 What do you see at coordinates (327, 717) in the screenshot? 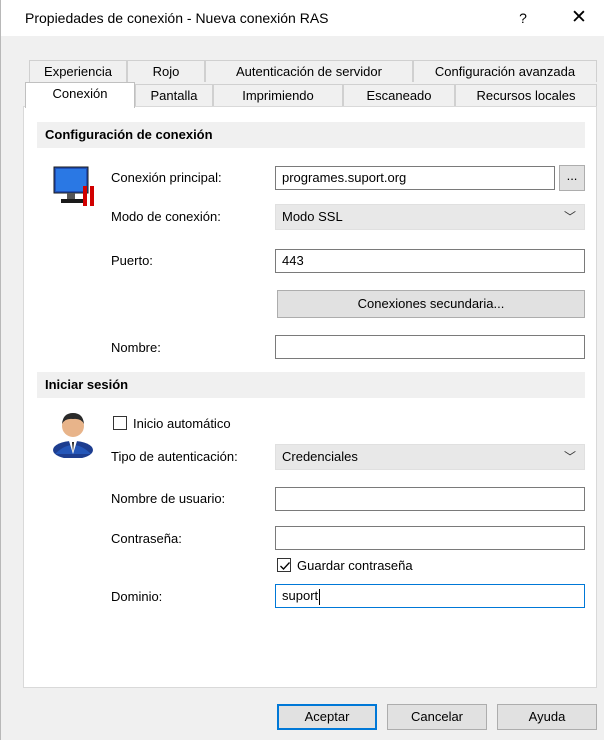
I see `accept-button: Aceptar` at bounding box center [327, 717].